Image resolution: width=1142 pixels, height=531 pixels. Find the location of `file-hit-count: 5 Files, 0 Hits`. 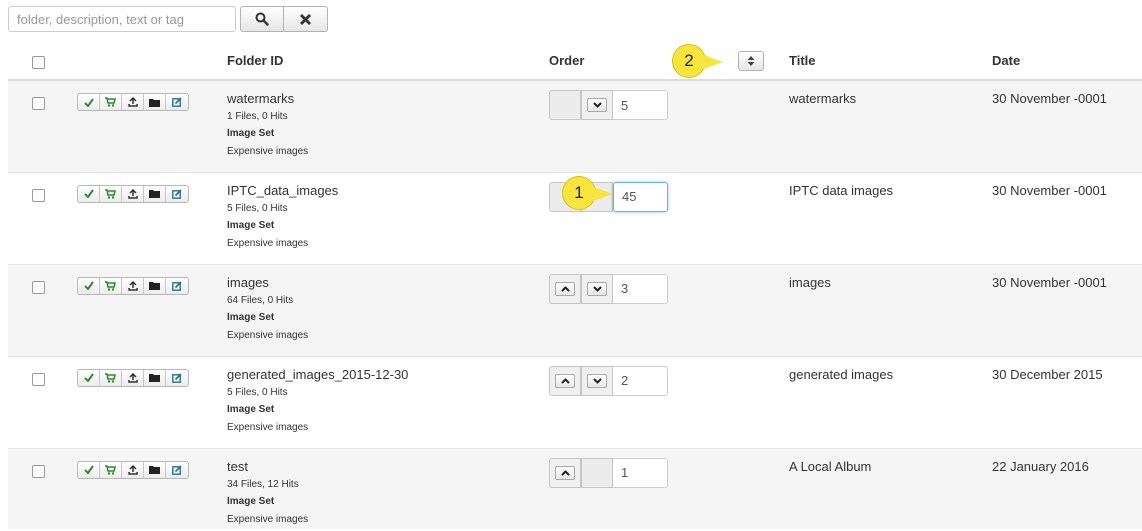

file-hit-count: 5 Files, 0 Hits is located at coordinates (257, 208).